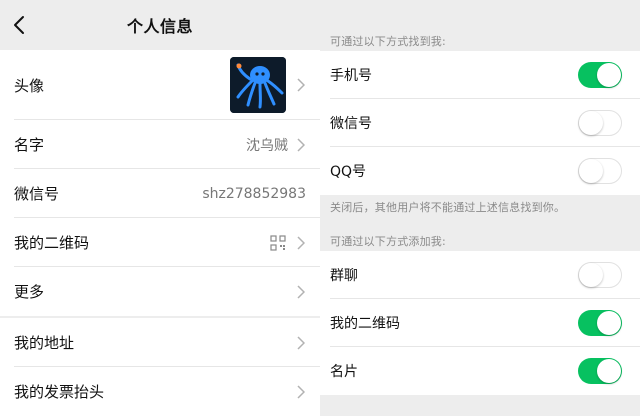  What do you see at coordinates (348, 172) in the screenshot?
I see `find-row-label: QQ号` at bounding box center [348, 172].